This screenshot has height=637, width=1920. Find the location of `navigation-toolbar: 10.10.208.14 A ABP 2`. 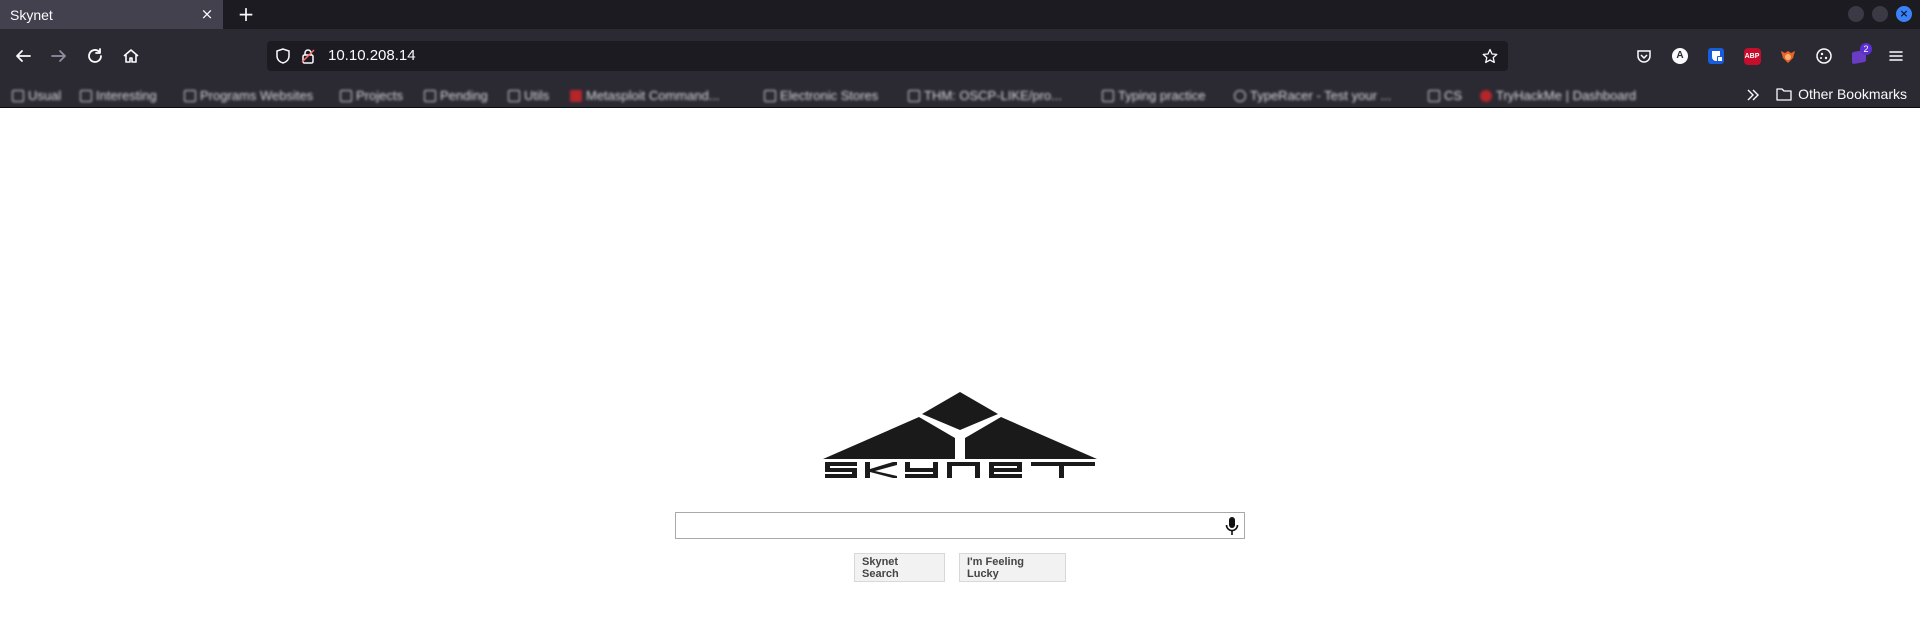

navigation-toolbar: 10.10.208.14 A ABP 2 is located at coordinates (960, 56).